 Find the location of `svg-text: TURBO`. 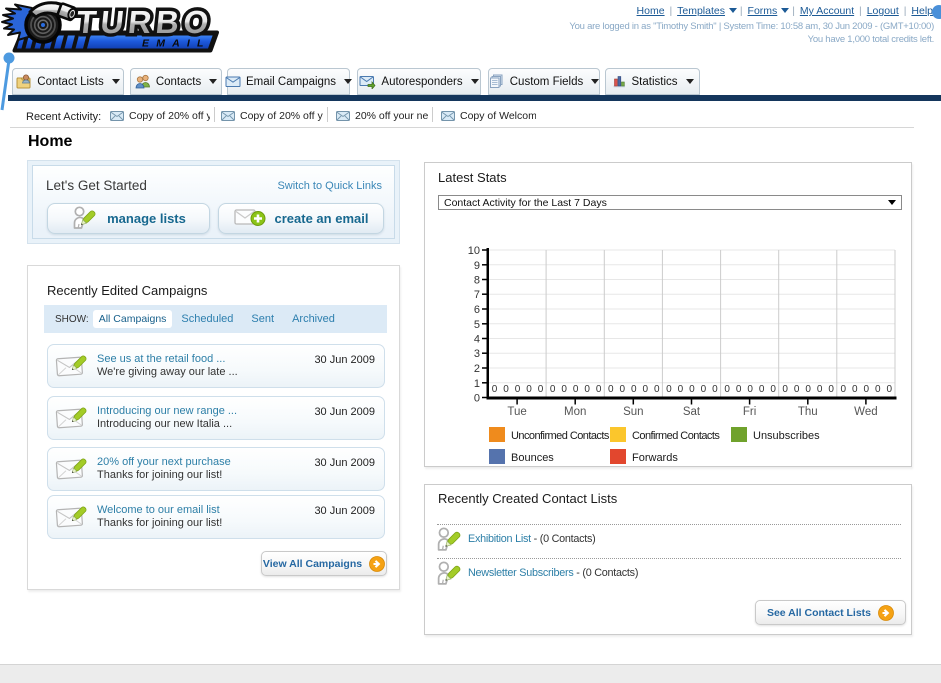

svg-text: TURBO is located at coordinates (145, 22).